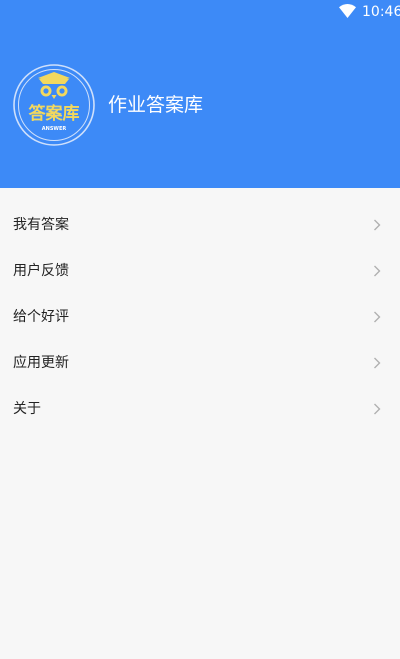 Image resolution: width=400 pixels, height=659 pixels. I want to click on wifi-icon, so click(347, 11).